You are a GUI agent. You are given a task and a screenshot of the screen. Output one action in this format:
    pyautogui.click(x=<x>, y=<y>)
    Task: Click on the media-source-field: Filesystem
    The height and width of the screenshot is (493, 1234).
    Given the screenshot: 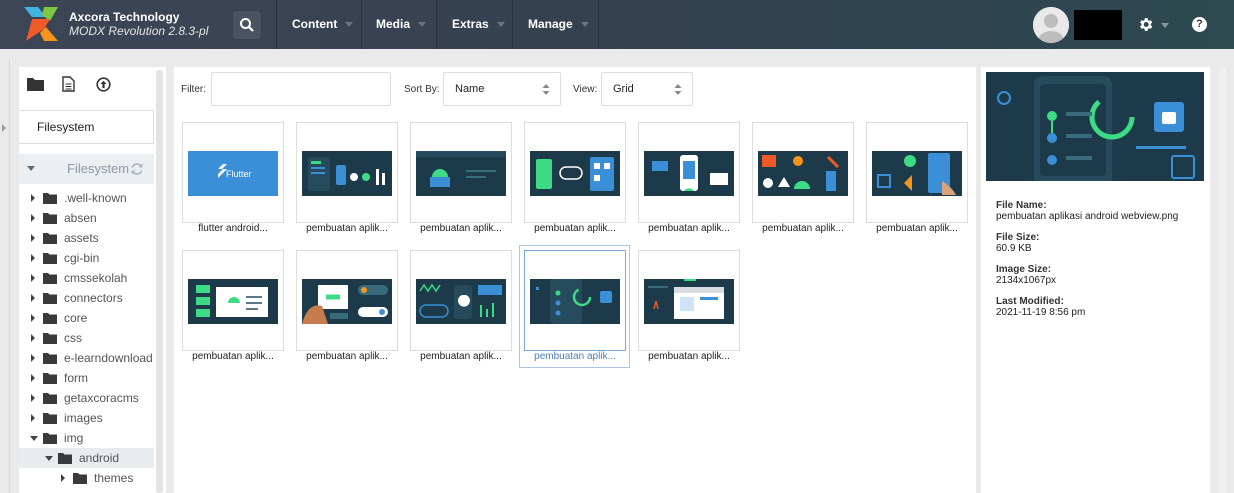 What is the action you would take?
    pyautogui.click(x=86, y=127)
    